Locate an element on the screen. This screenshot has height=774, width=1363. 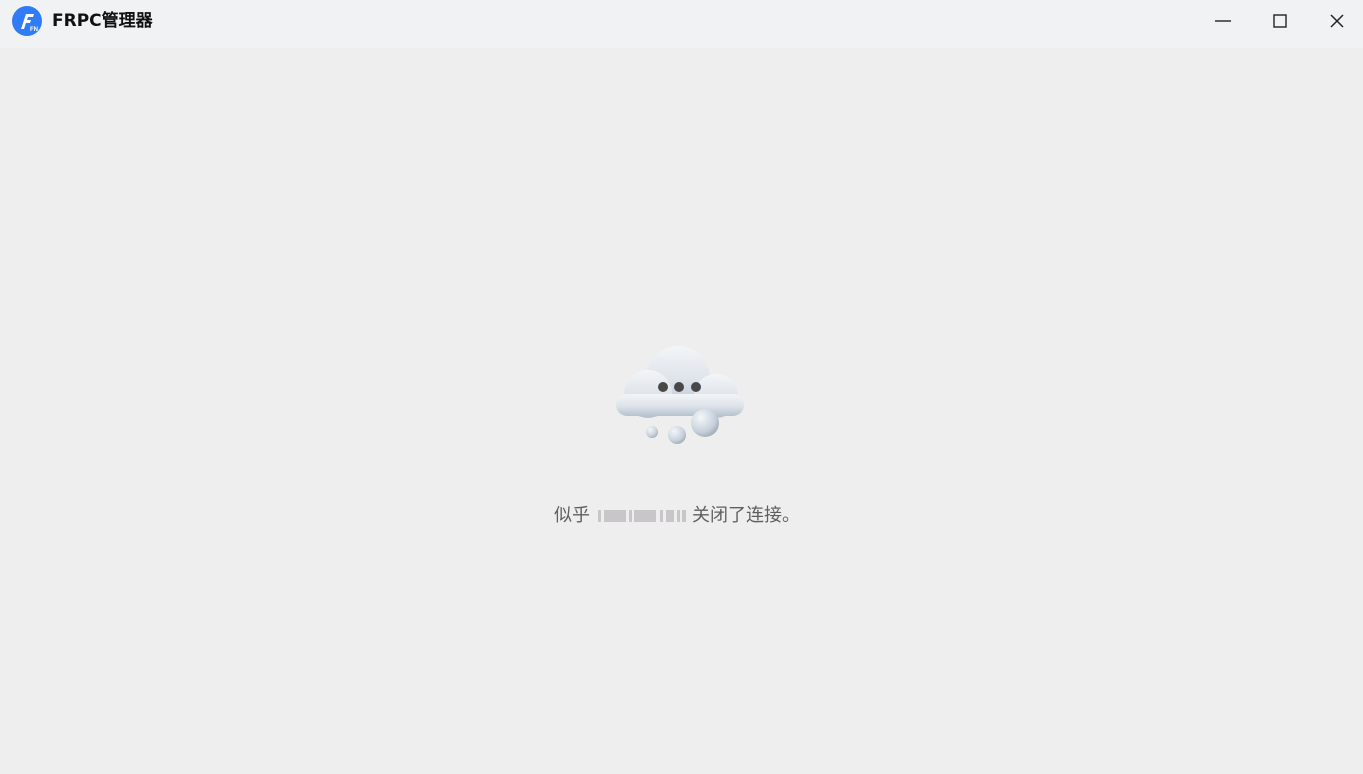
close-button is located at coordinates (1336, 21).